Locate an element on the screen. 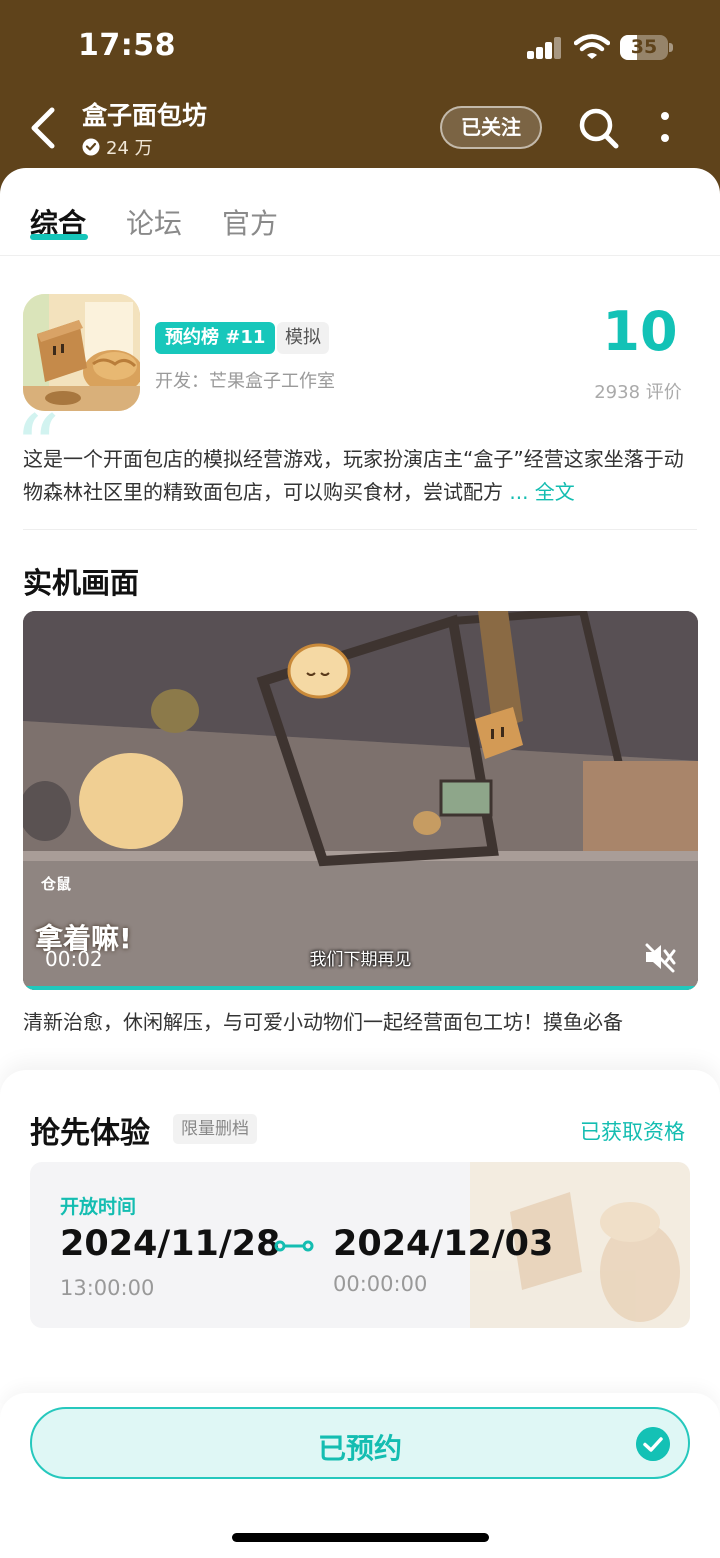  genre-tag: 模拟 is located at coordinates (303, 338).